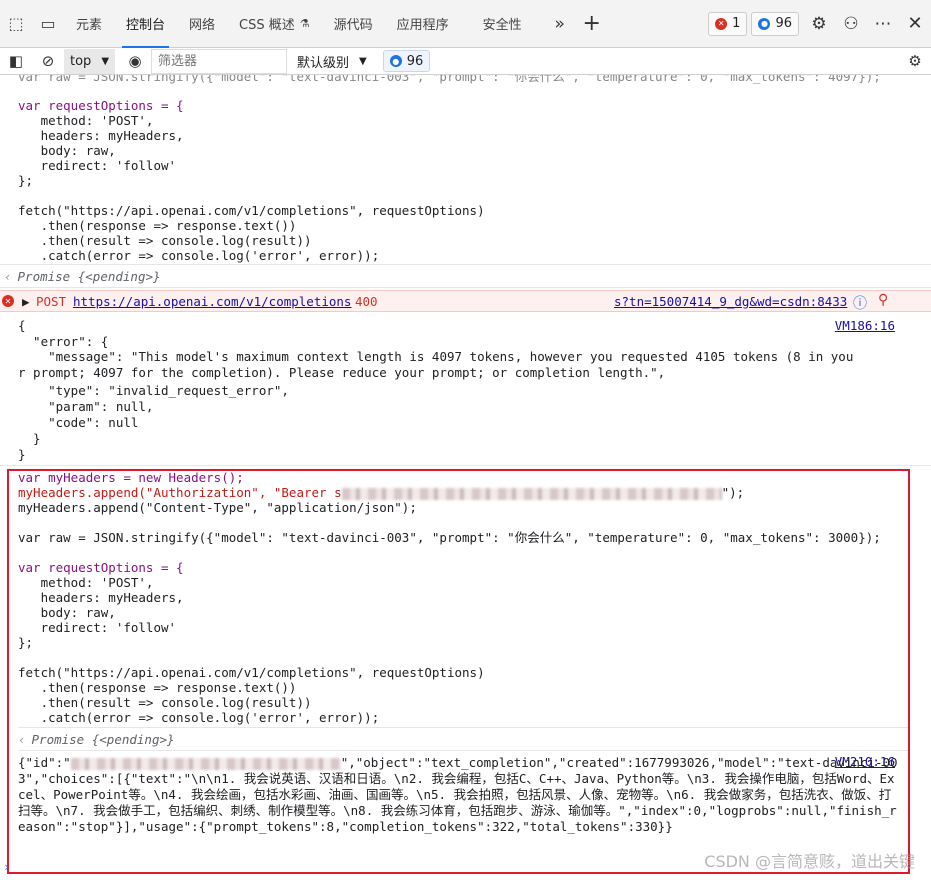 This screenshot has width=931, height=880. I want to click on context-label: top, so click(81, 61).